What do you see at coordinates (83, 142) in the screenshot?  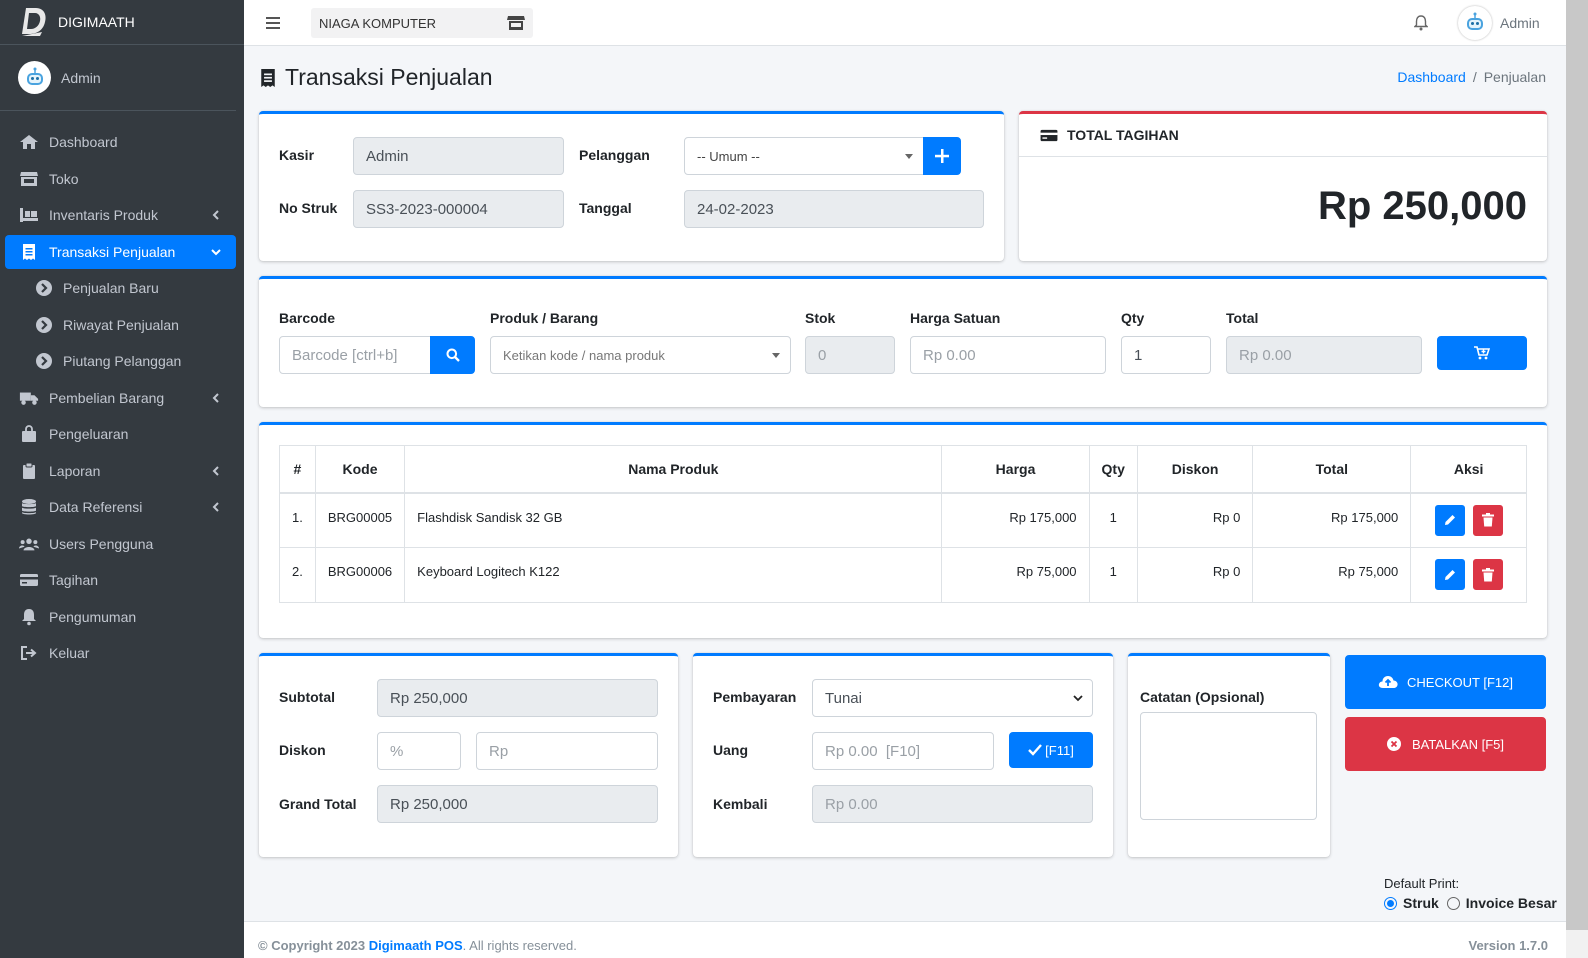 I see `sidebar-item-label: Dashboard` at bounding box center [83, 142].